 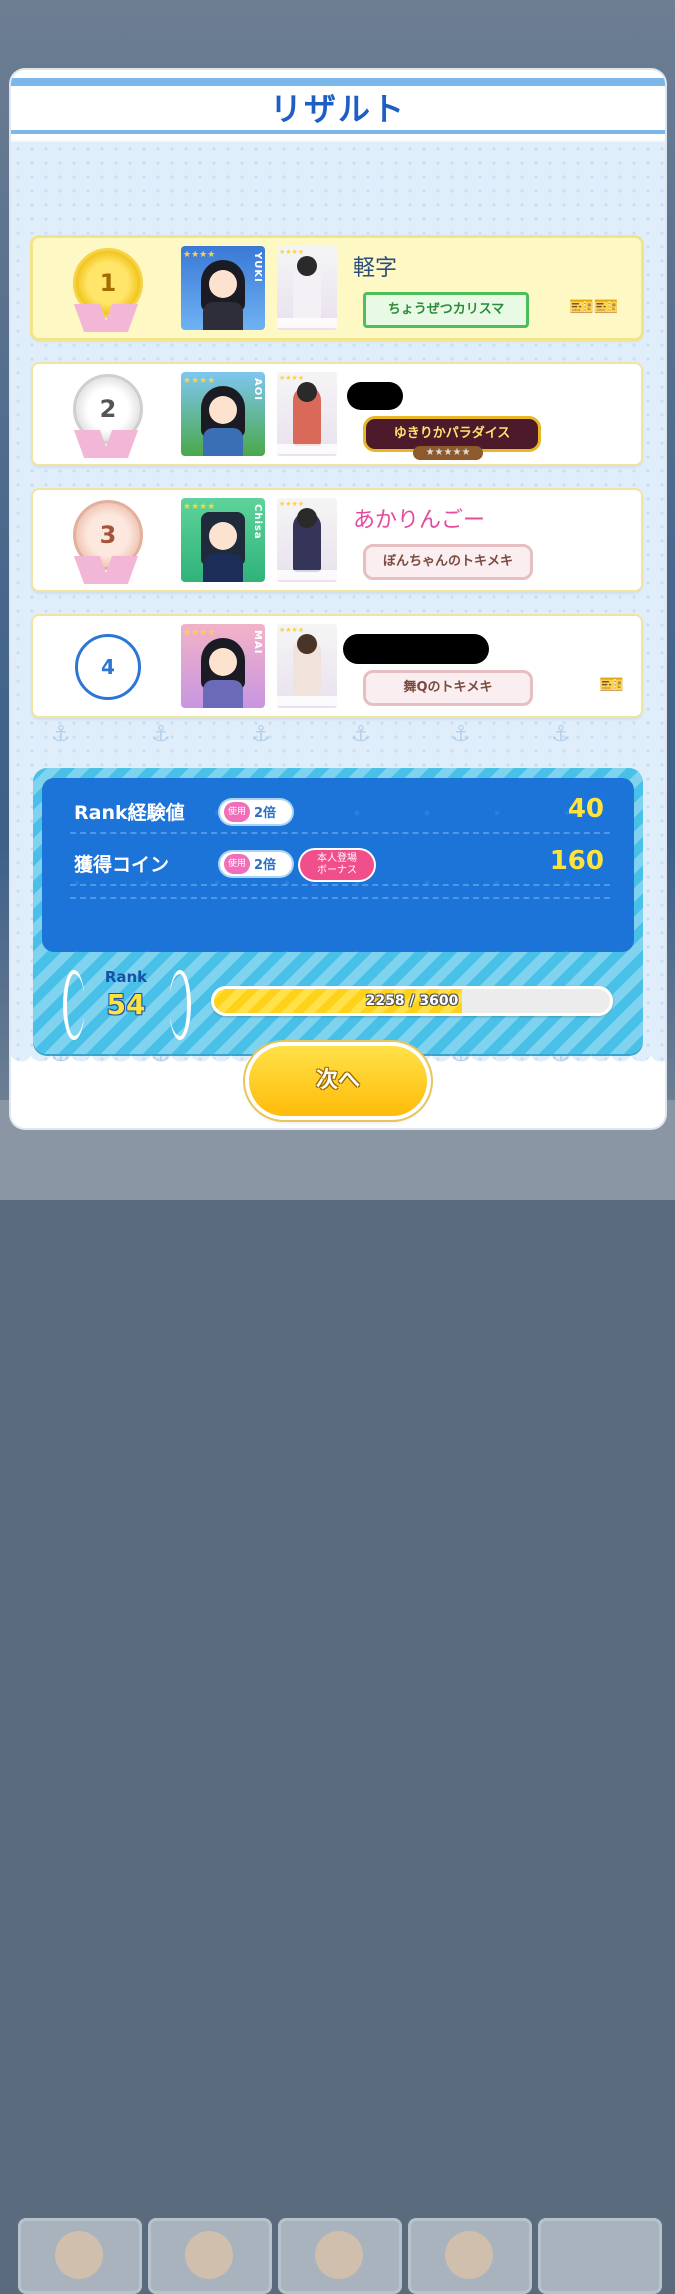 What do you see at coordinates (585, 809) in the screenshot?
I see `rank-exp-value: 40` at bounding box center [585, 809].